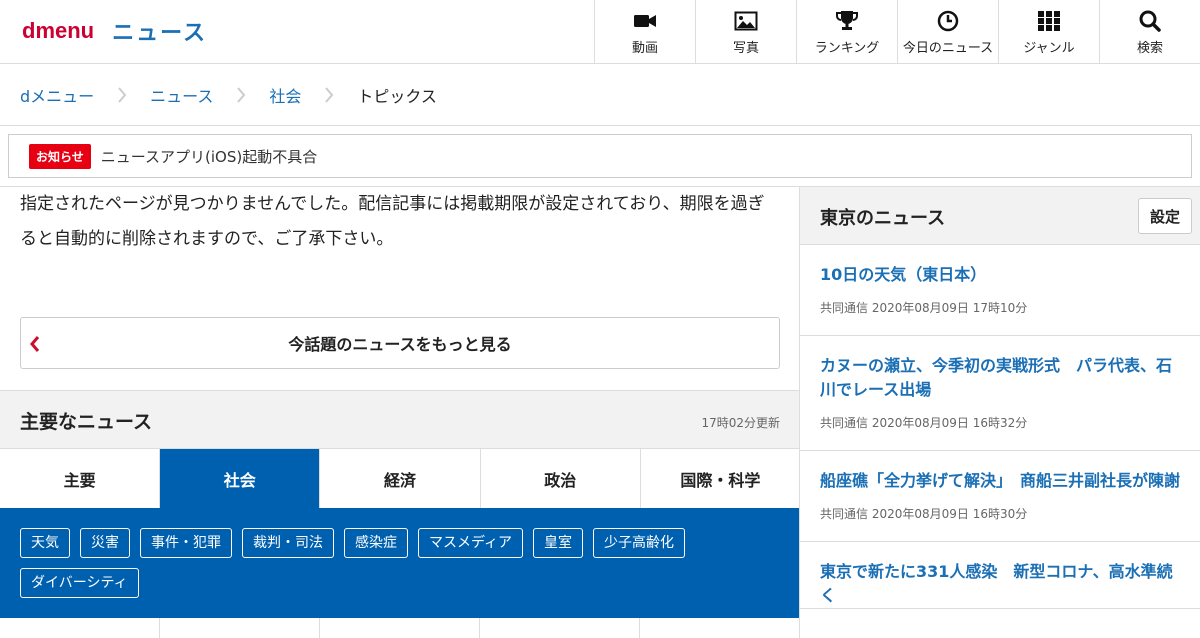  I want to click on news-headline: カヌーの瀬立、今季初の実戦形式 パラ代表、石川でレース出場, so click(1000, 378).